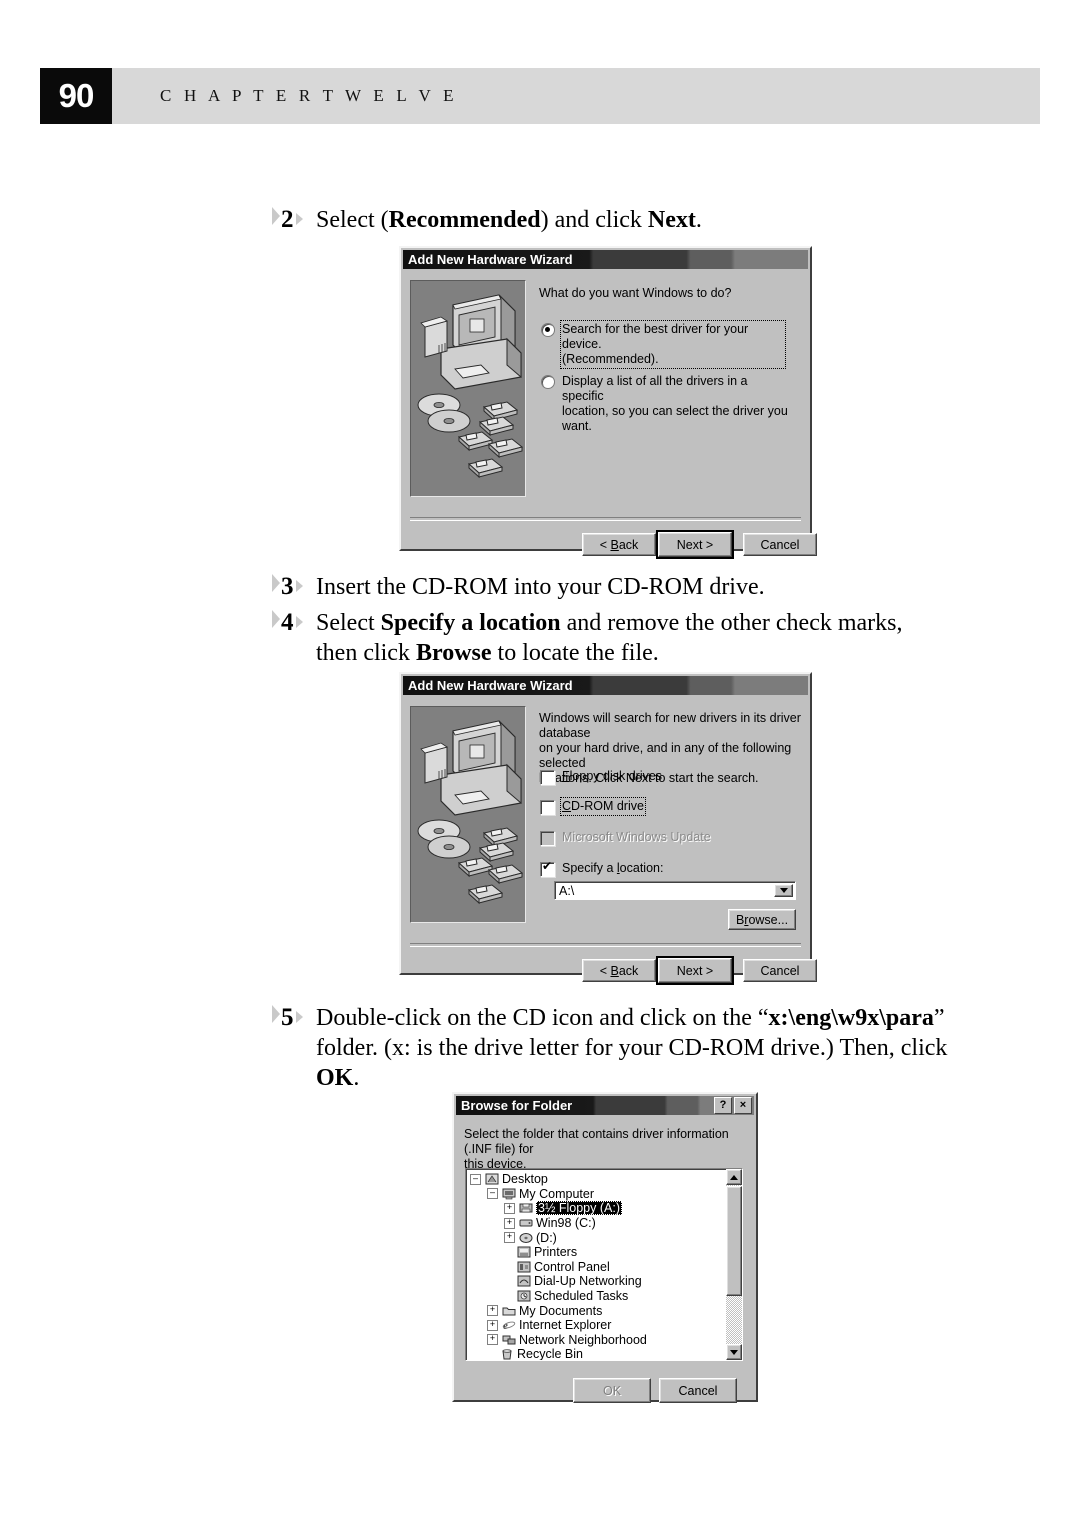  Describe the element at coordinates (508, 1310) in the screenshot. I see `folder-icon` at that location.